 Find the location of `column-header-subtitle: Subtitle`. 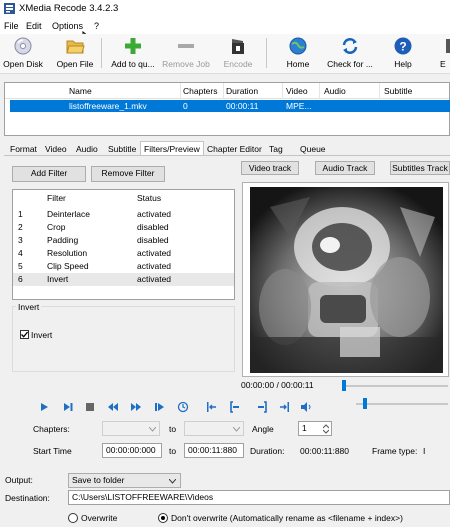

column-header-subtitle: Subtitle is located at coordinates (398, 91).